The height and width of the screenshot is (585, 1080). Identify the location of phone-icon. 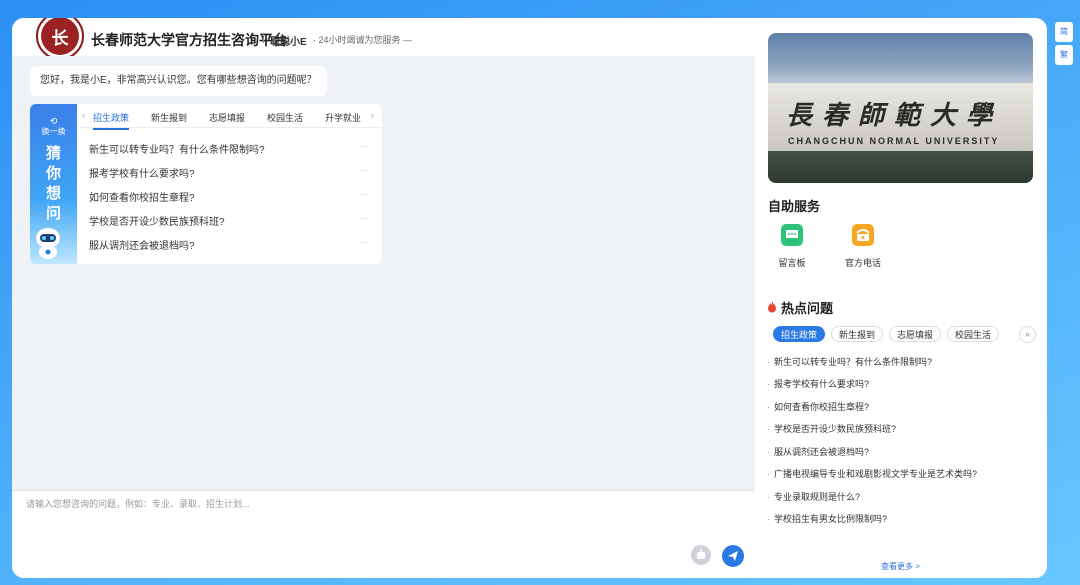
(863, 235).